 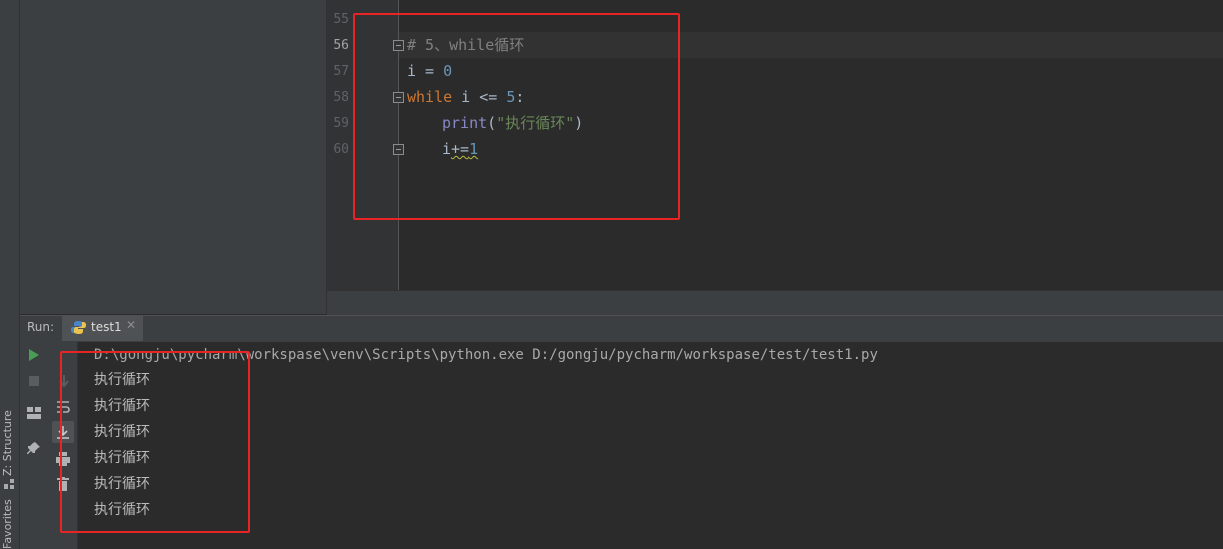 What do you see at coordinates (34, 413) in the screenshot?
I see `layout-icon` at bounding box center [34, 413].